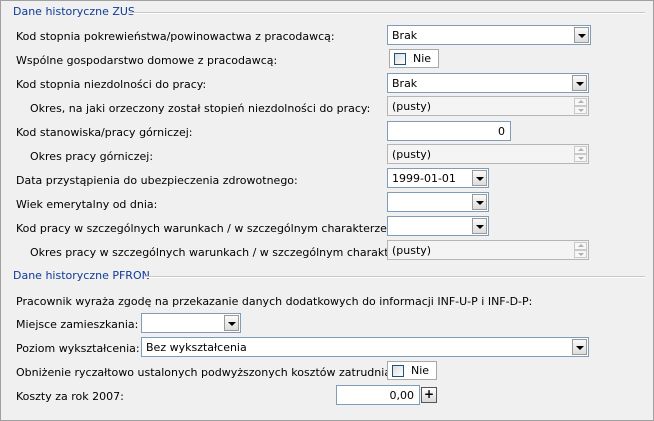 The width and height of the screenshot is (654, 421). Describe the element at coordinates (488, 106) in the screenshot. I see `disability-period-field: (pusty)` at that location.